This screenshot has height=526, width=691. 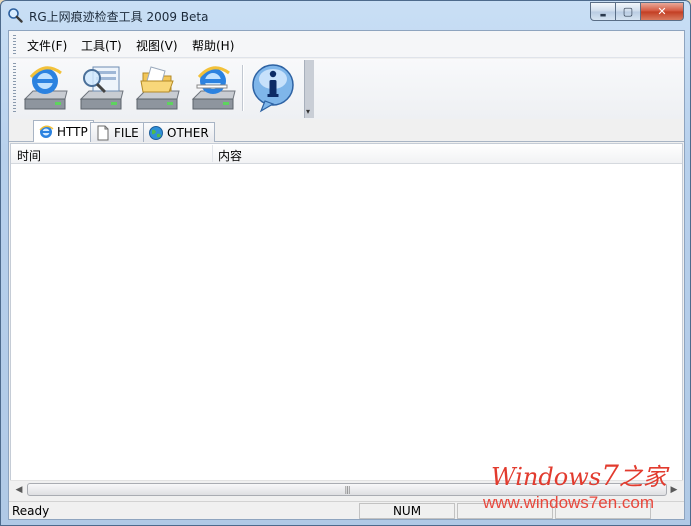 I want to click on arrow-right-icon: ▶, so click(x=674, y=489).